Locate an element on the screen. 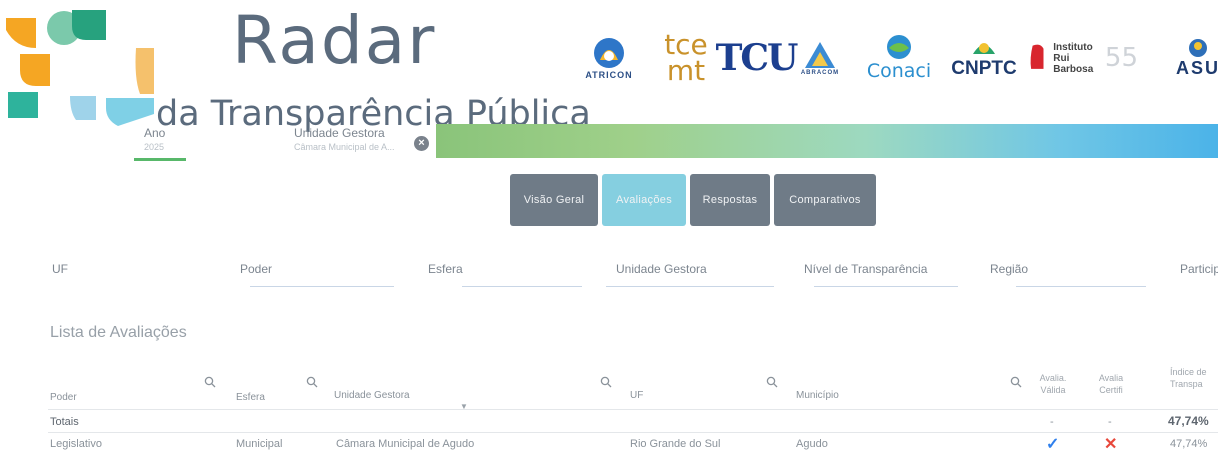 The width and height of the screenshot is (1218, 452). cell-poder: Legislativo is located at coordinates (76, 444).